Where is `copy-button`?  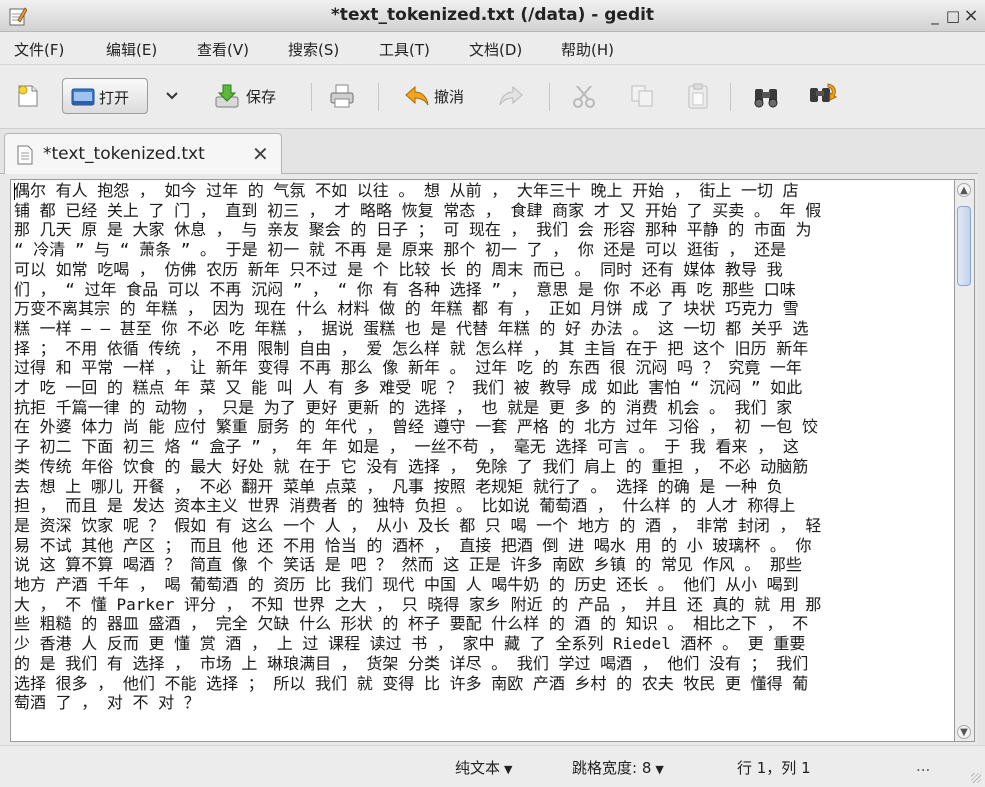 copy-button is located at coordinates (642, 96).